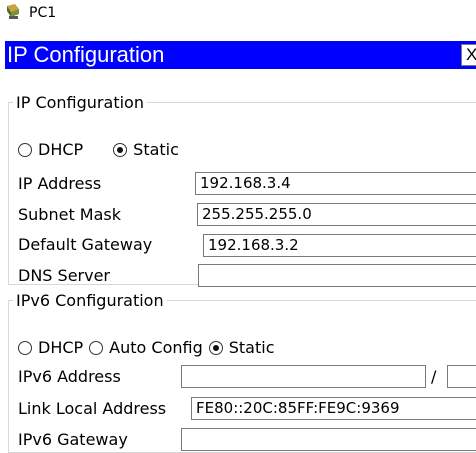 The height and width of the screenshot is (453, 476). I want to click on ipv4-legend: IP Configuration, so click(80, 102).